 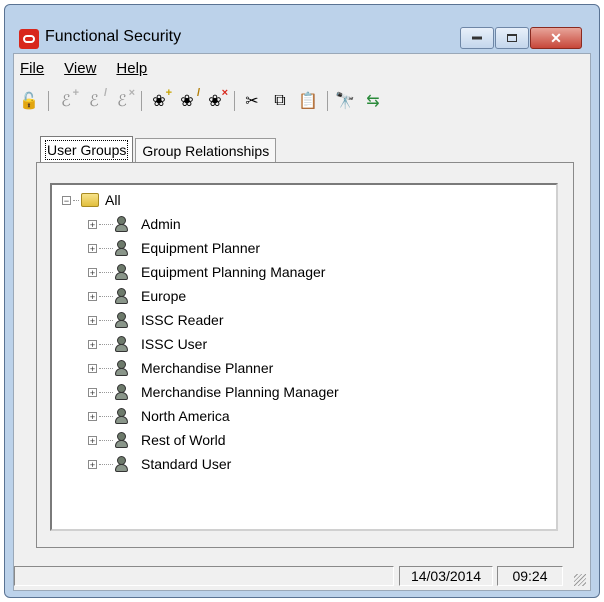 I want to click on connect-icon: 🔓, so click(x=29, y=101).